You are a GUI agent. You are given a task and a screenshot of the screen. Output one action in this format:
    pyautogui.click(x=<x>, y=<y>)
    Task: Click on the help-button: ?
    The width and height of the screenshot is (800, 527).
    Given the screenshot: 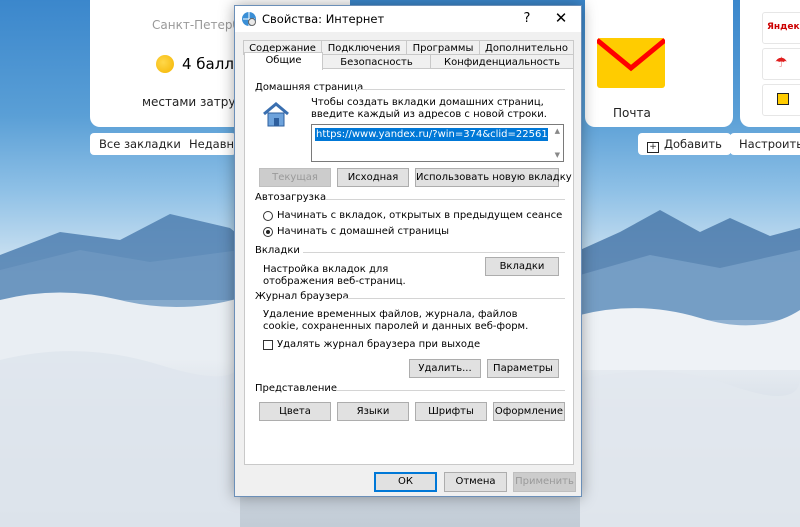 What is the action you would take?
    pyautogui.click(x=527, y=18)
    